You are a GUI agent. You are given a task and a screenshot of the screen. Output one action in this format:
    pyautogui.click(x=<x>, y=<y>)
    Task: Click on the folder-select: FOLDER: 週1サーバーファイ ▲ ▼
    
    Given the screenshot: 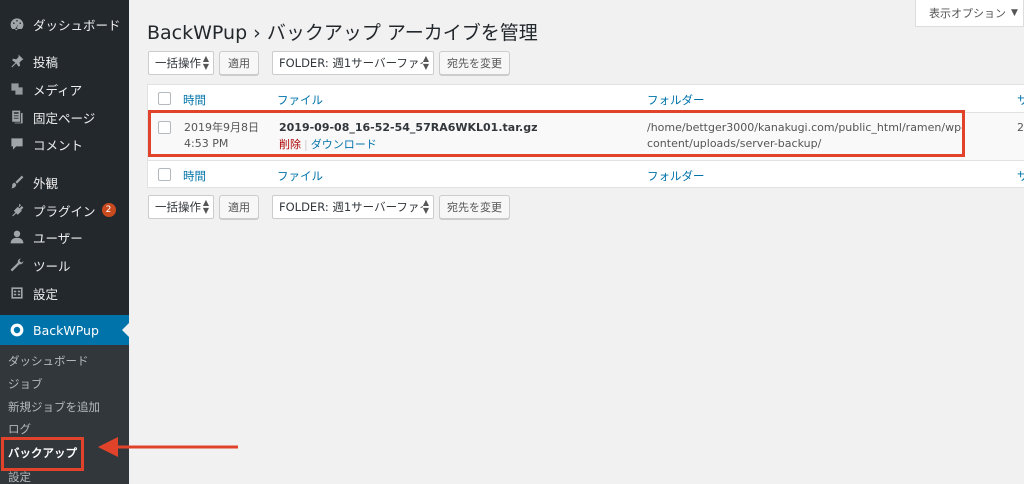 What is the action you would take?
    pyautogui.click(x=353, y=63)
    